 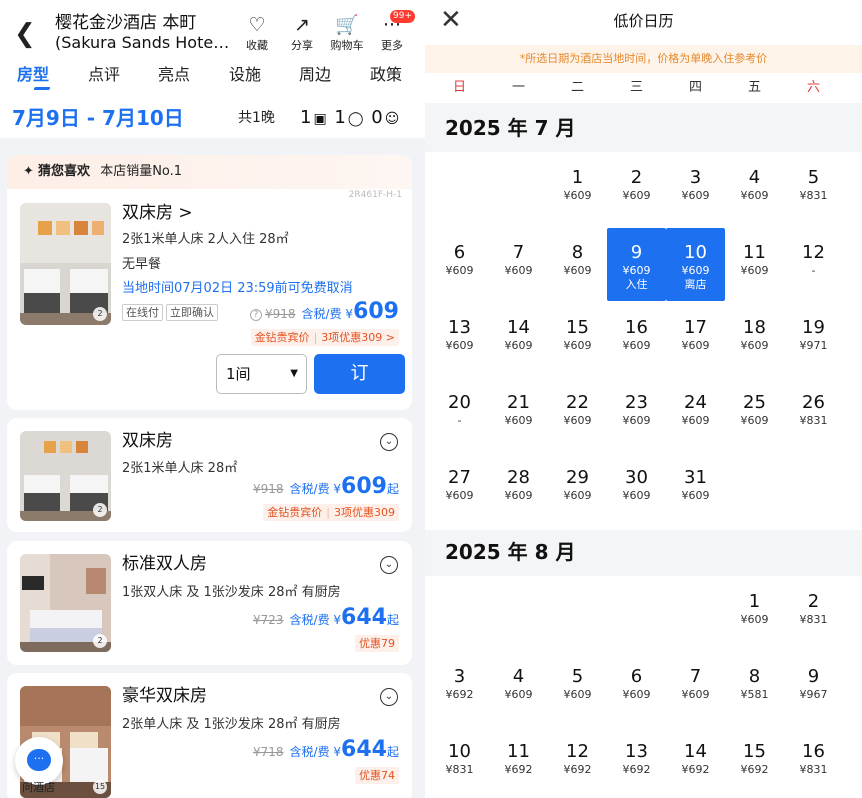 I want to click on day-number: 9, so click(x=813, y=676).